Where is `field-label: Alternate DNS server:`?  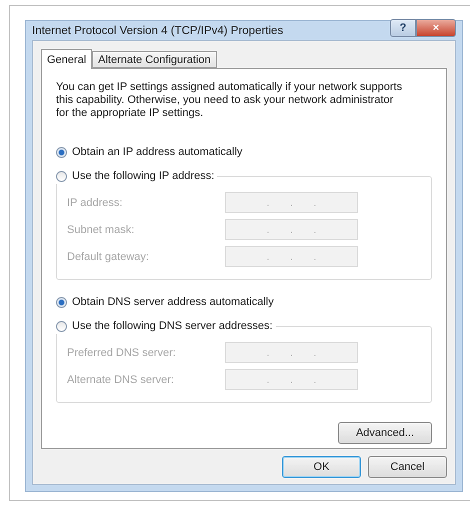
field-label: Alternate DNS server: is located at coordinates (120, 380).